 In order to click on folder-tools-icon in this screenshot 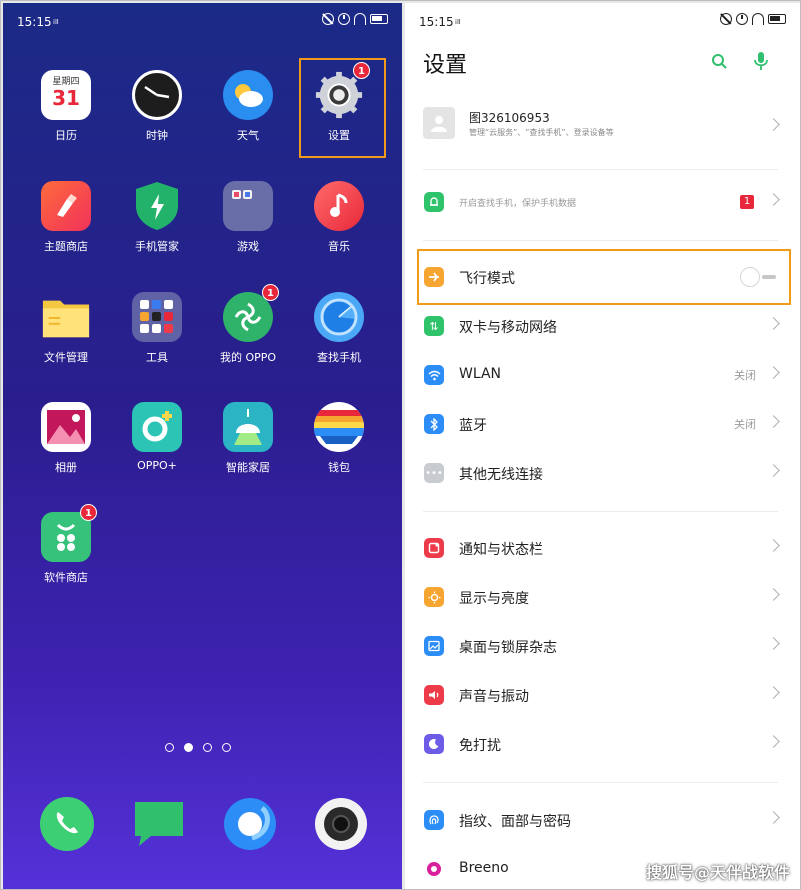, I will do `click(157, 317)`.